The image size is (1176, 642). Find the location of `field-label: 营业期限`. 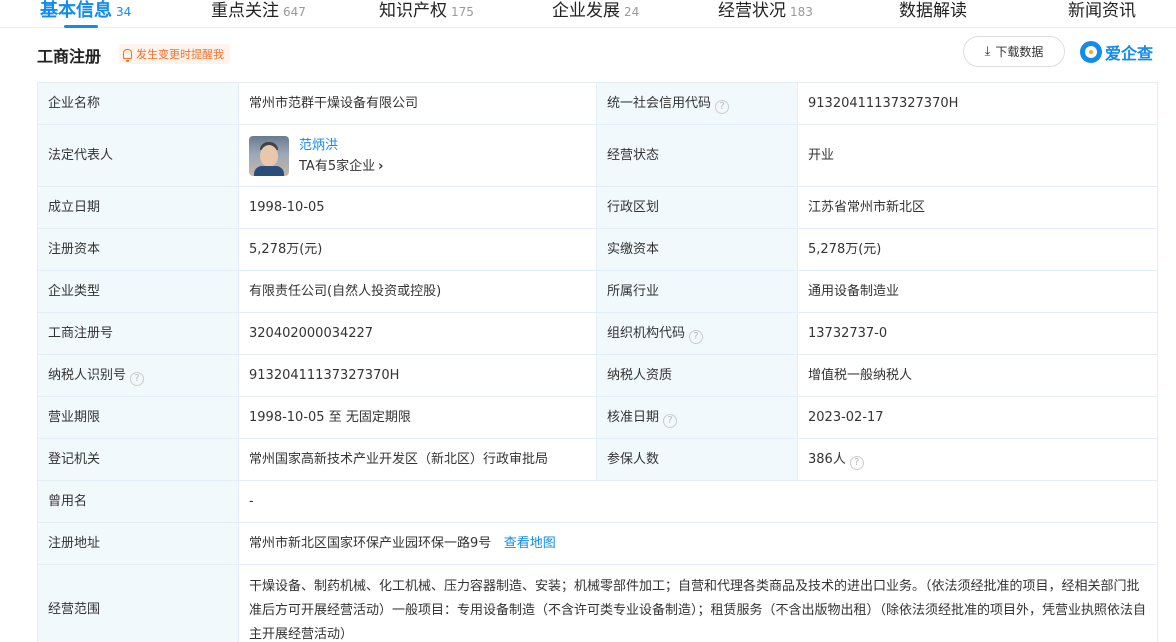

field-label: 营业期限 is located at coordinates (138, 417).